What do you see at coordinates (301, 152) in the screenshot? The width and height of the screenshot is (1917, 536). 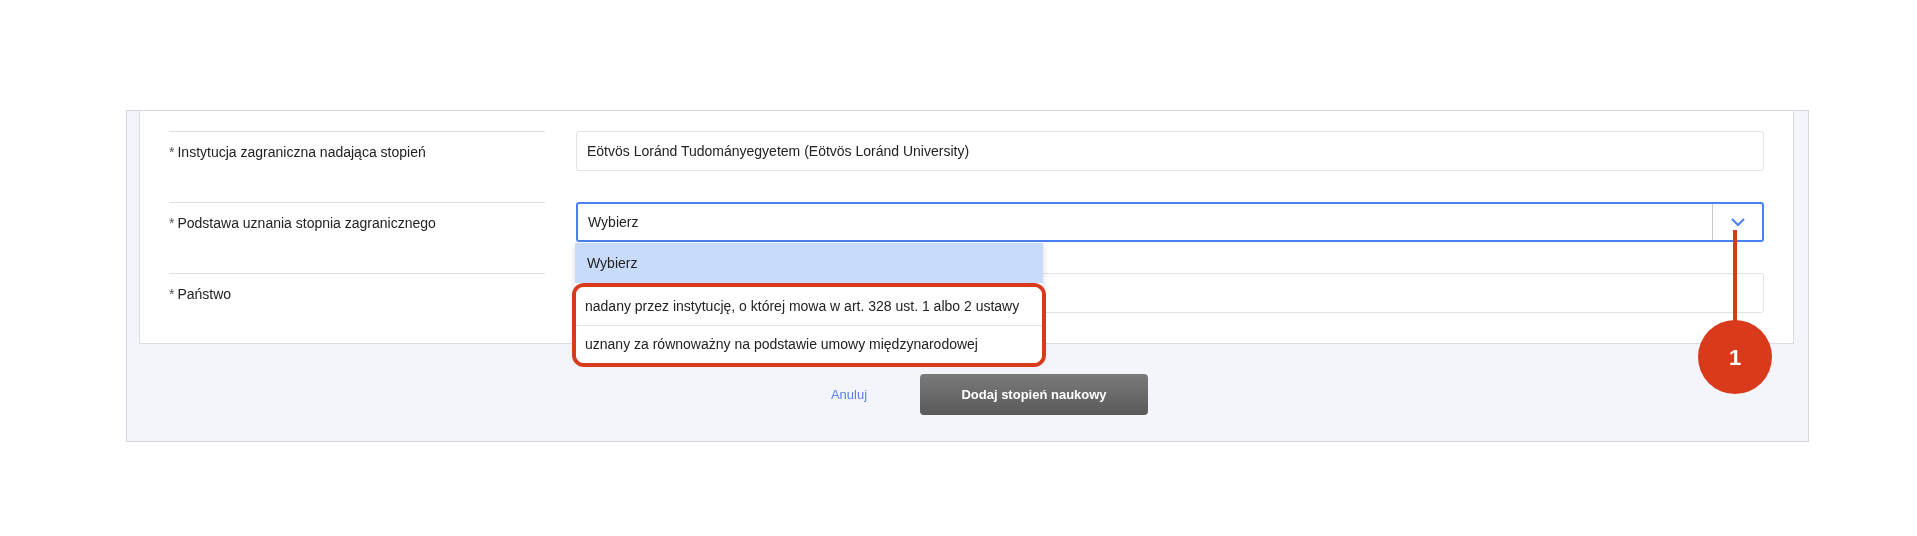 I see `field-label: Instytucja zagraniczna nadająca stopień` at bounding box center [301, 152].